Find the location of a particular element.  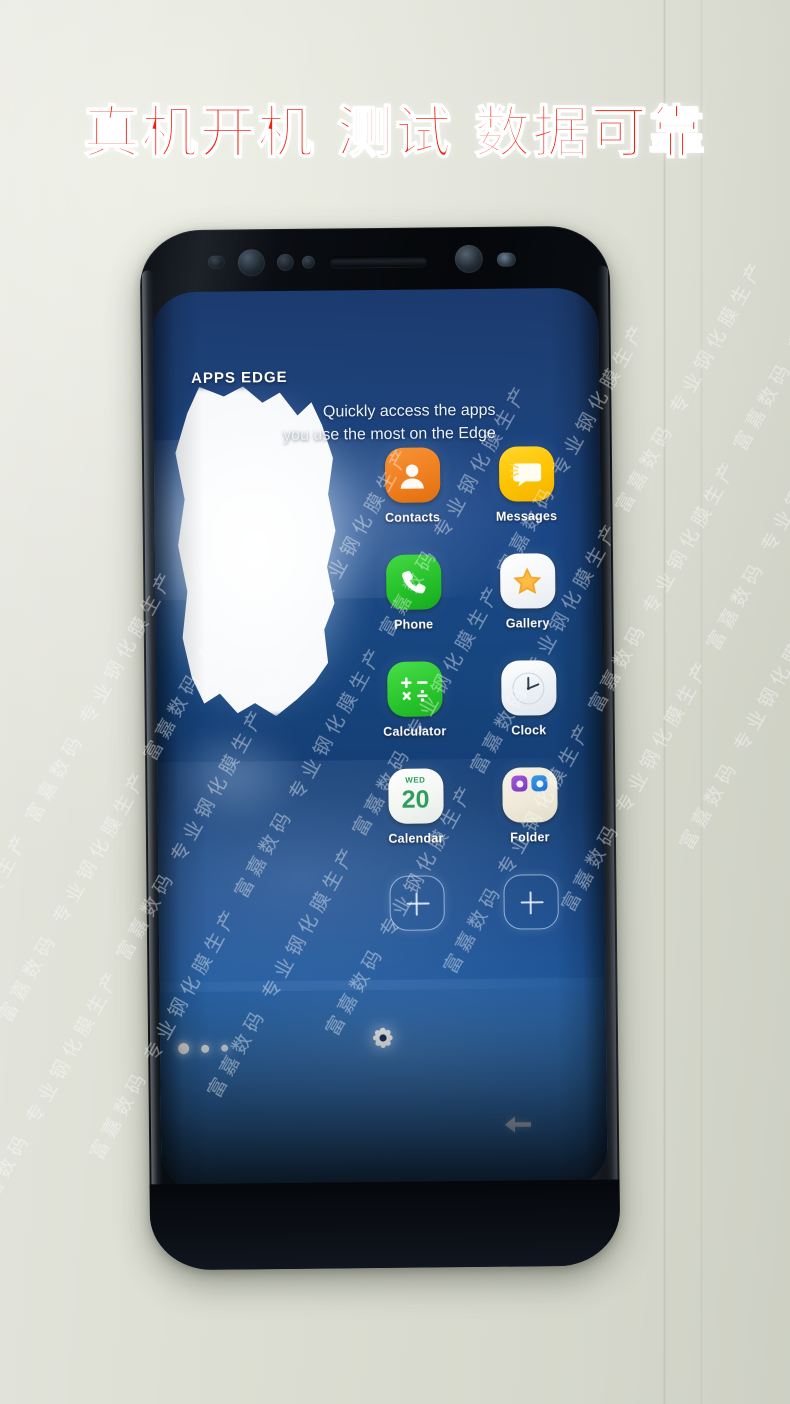

calendar-date: 20 is located at coordinates (415, 799).